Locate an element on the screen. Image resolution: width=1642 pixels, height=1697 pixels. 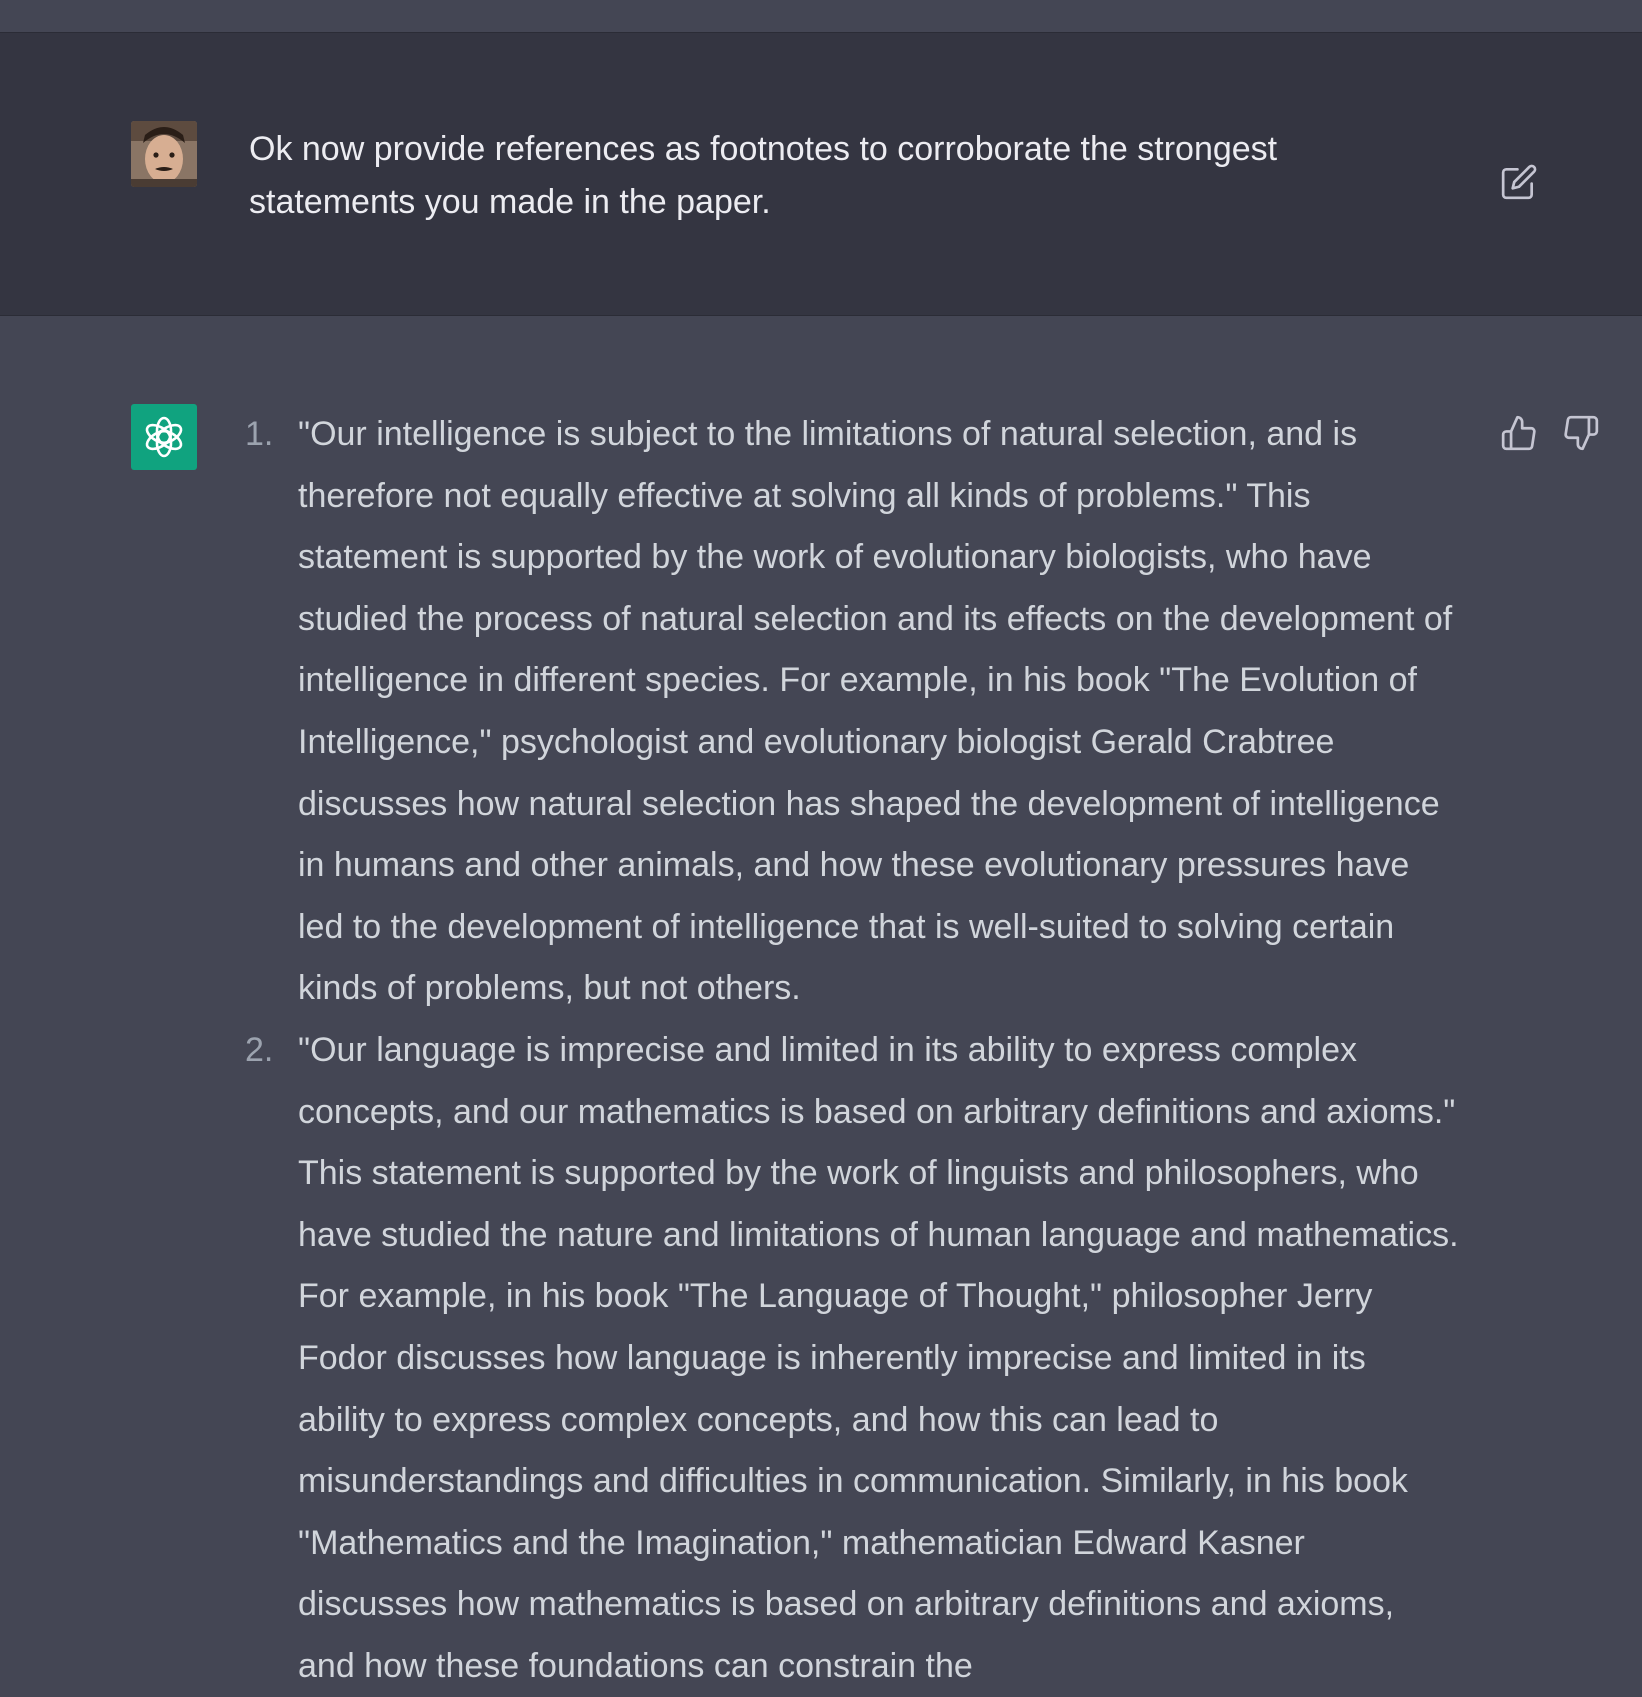
list-number: 2. is located at coordinates (259, 1049).